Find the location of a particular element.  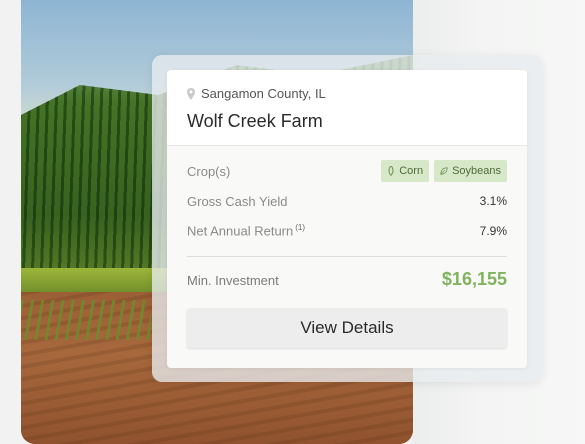

crop-tag-soybeans-label: Soybeans is located at coordinates (476, 171).